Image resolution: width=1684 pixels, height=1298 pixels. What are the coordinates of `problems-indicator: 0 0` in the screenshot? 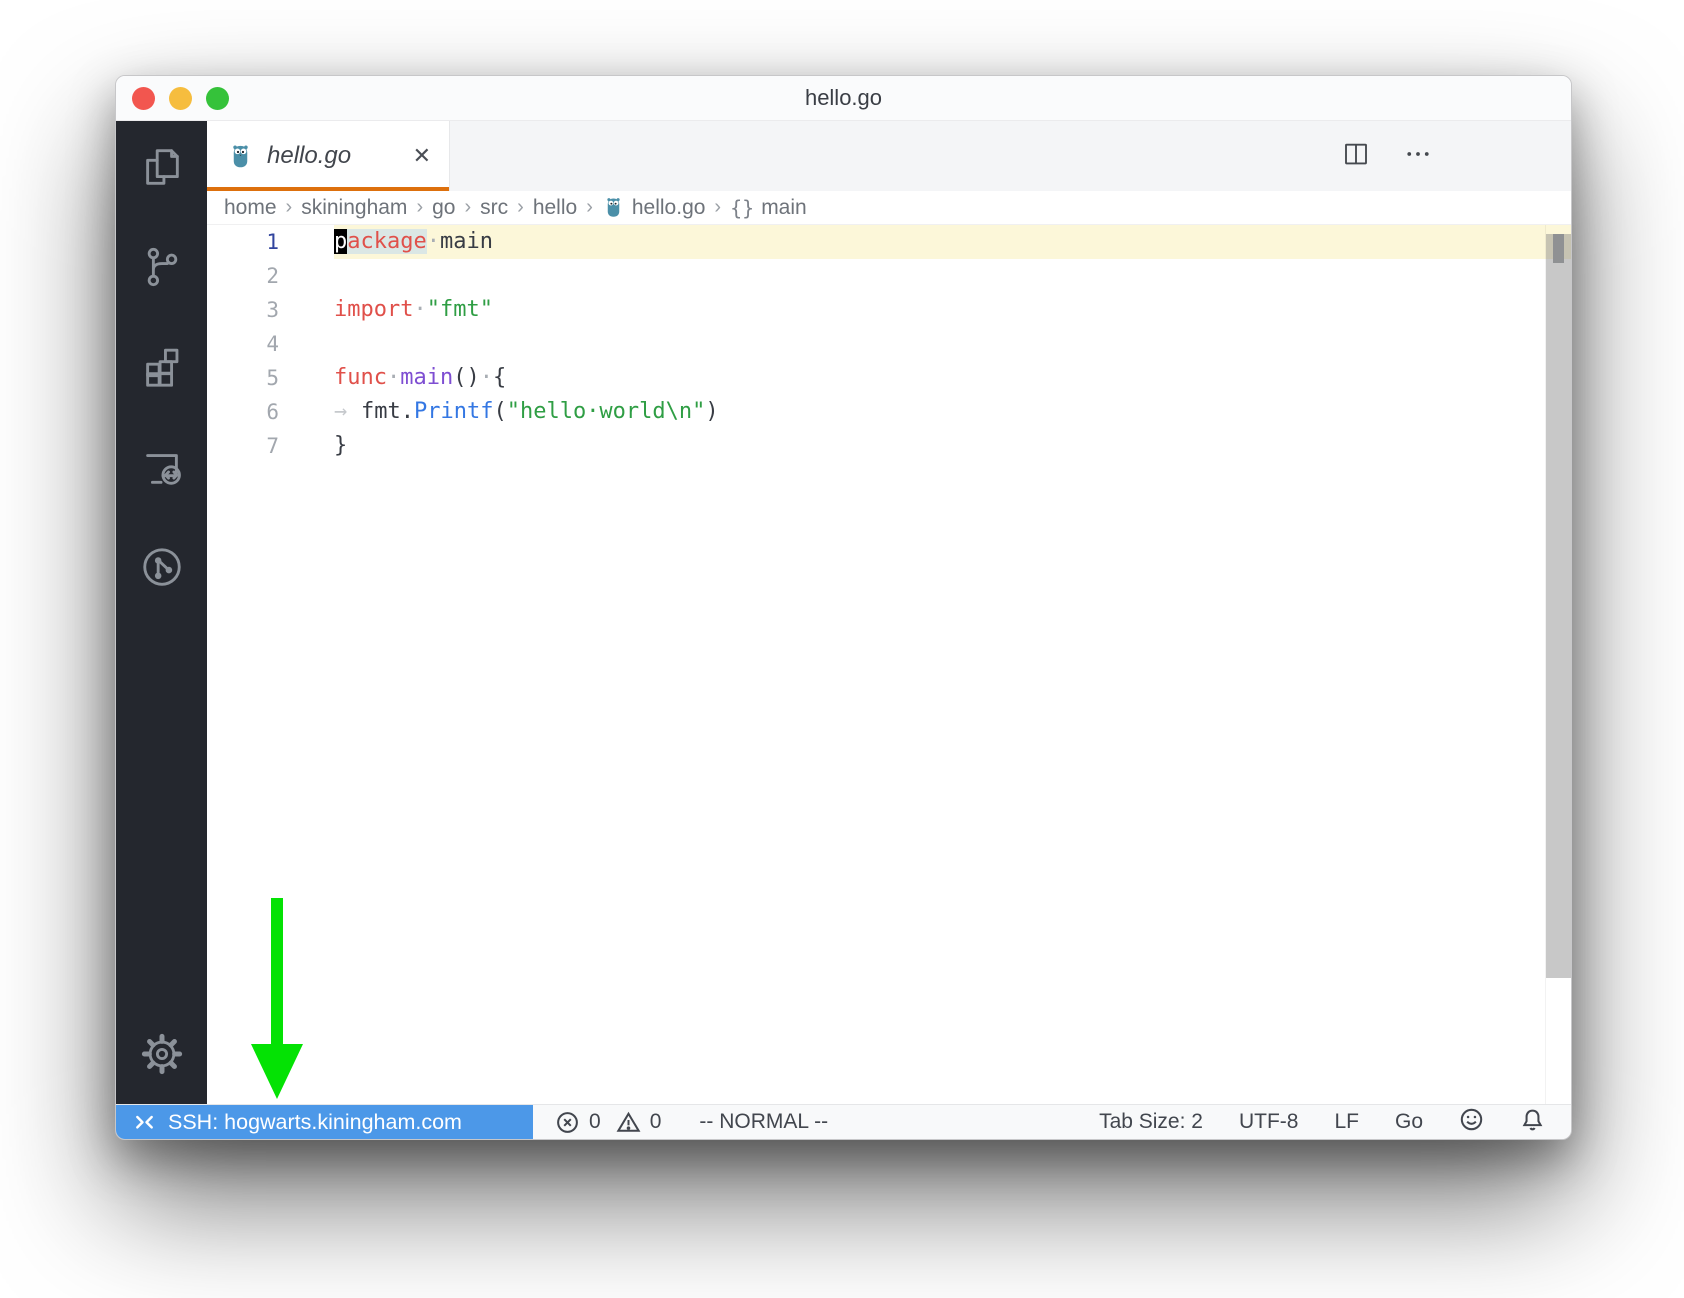 It's located at (608, 1122).